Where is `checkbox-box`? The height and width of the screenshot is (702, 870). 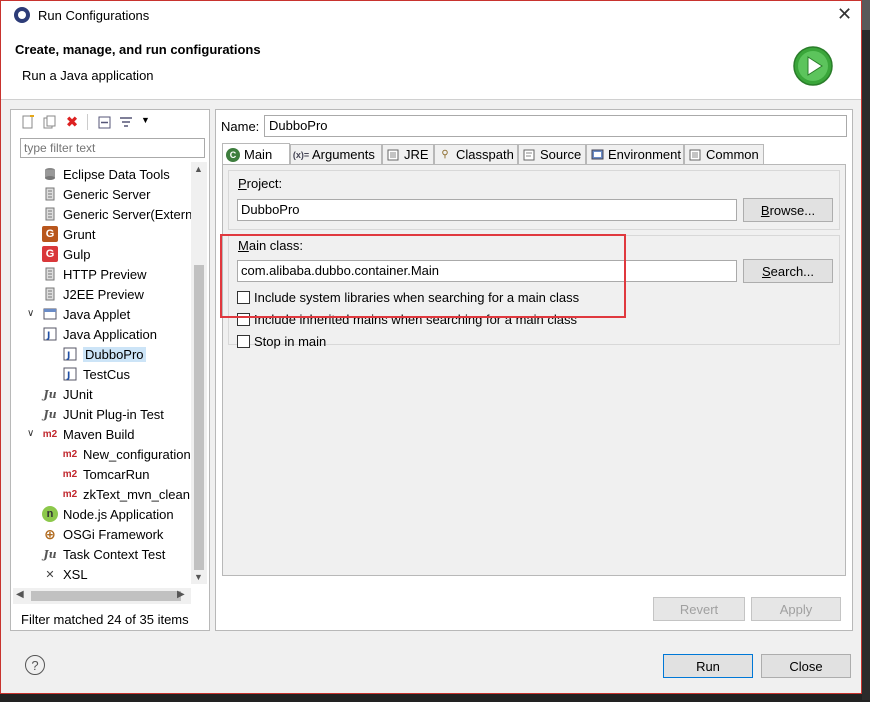
checkbox-box is located at coordinates (243, 341).